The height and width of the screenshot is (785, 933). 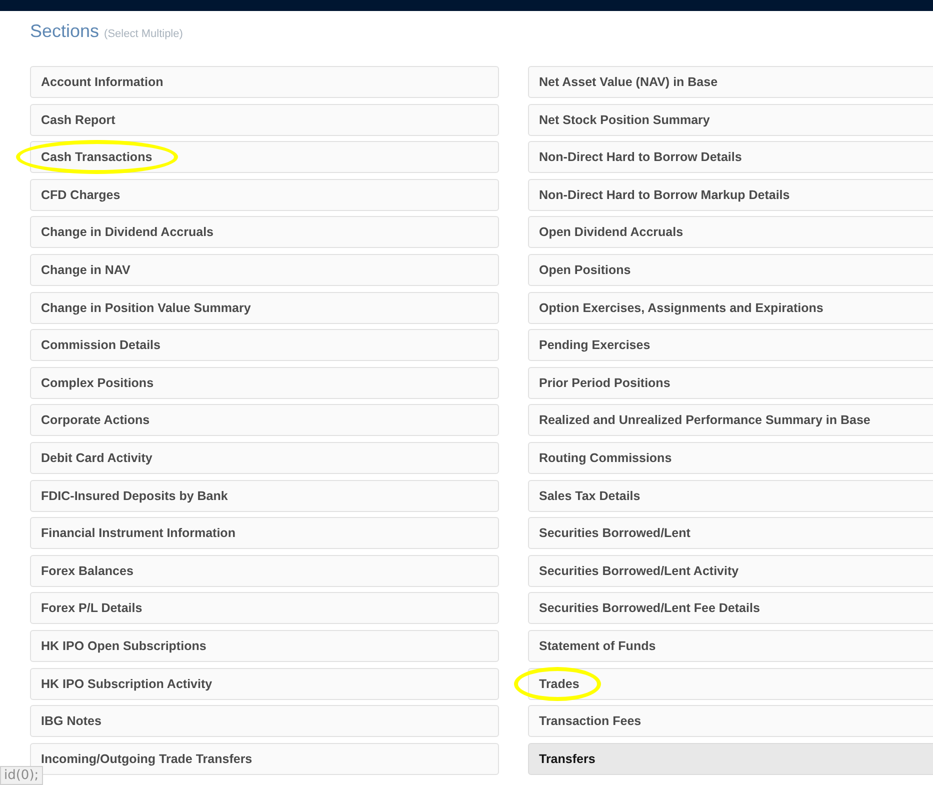 I want to click on section-option: Pending Exercises, so click(x=730, y=345).